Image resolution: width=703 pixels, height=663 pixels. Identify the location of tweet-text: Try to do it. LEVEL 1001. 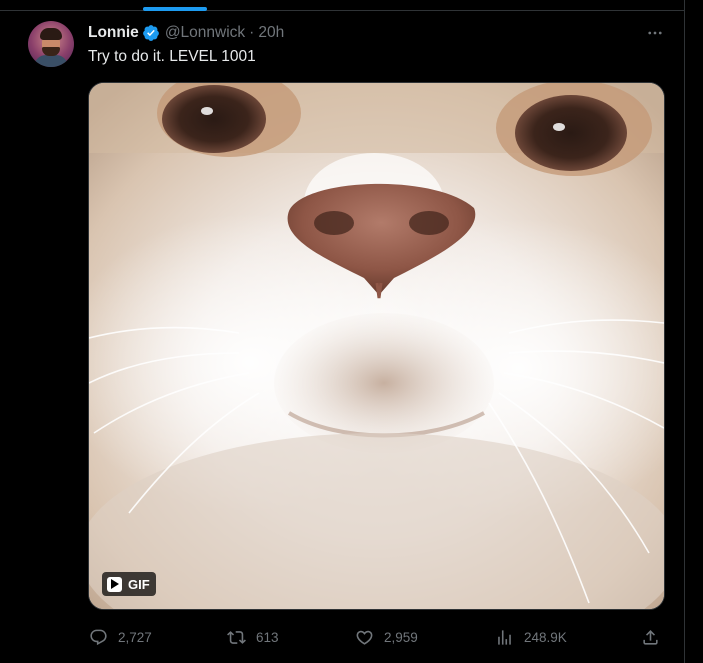
(172, 56).